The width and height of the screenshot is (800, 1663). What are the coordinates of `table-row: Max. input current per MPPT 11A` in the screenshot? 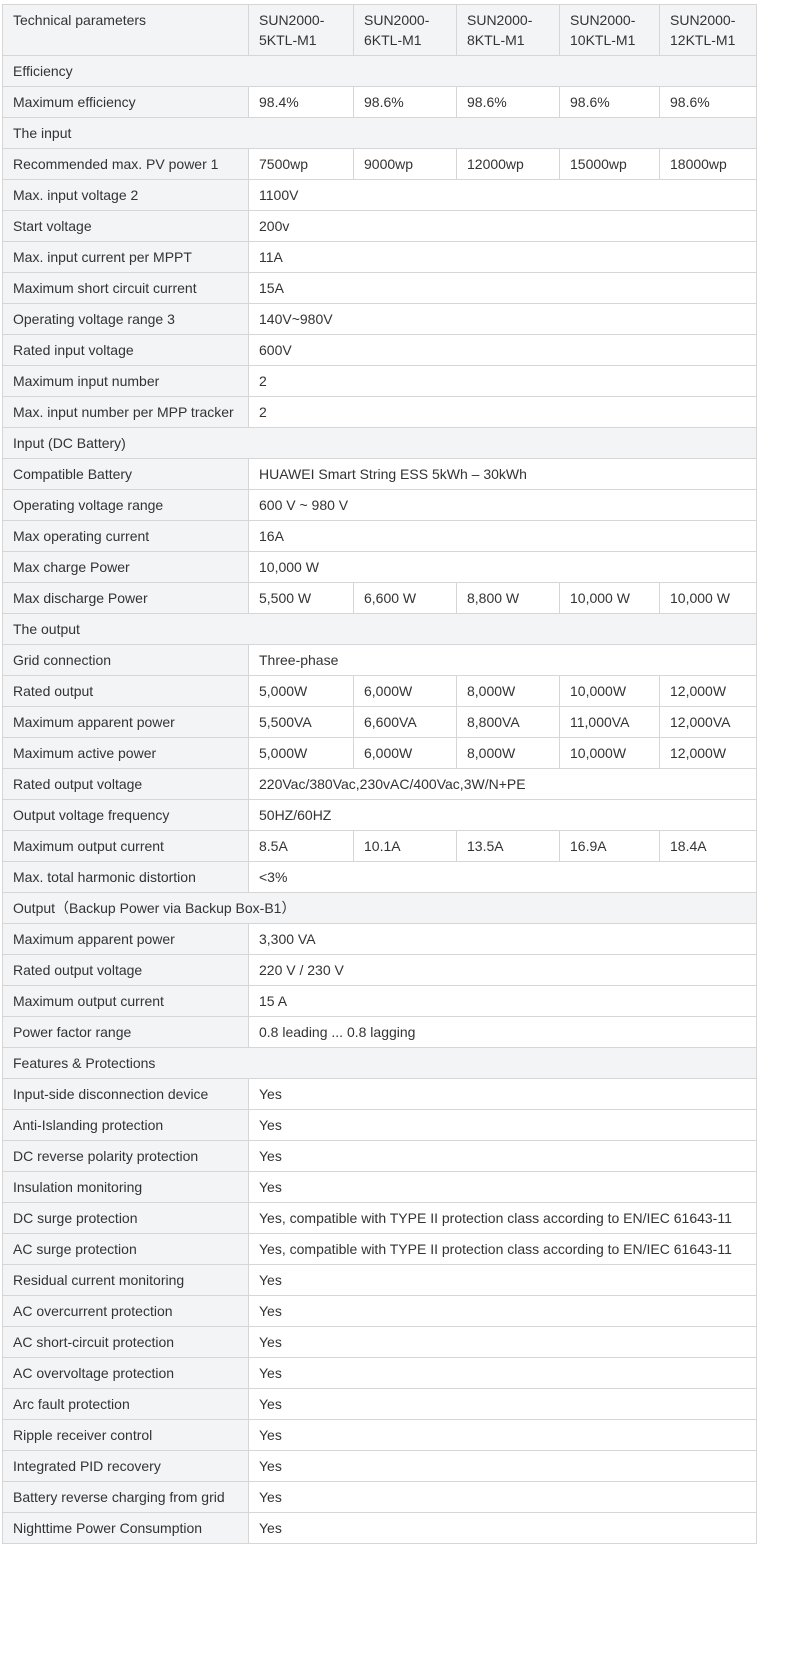 It's located at (379, 257).